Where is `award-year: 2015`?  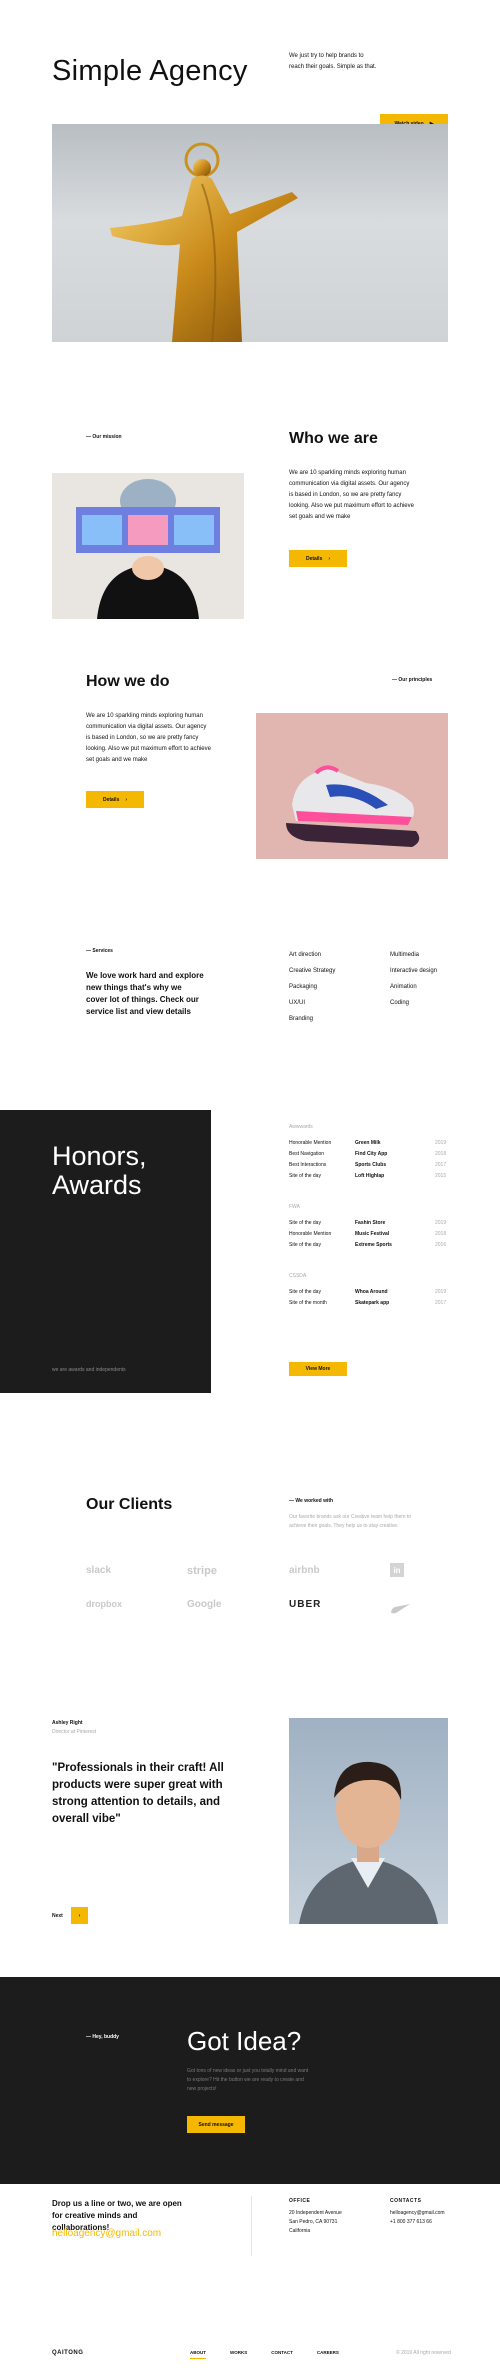
award-year: 2015 is located at coordinates (441, 1176).